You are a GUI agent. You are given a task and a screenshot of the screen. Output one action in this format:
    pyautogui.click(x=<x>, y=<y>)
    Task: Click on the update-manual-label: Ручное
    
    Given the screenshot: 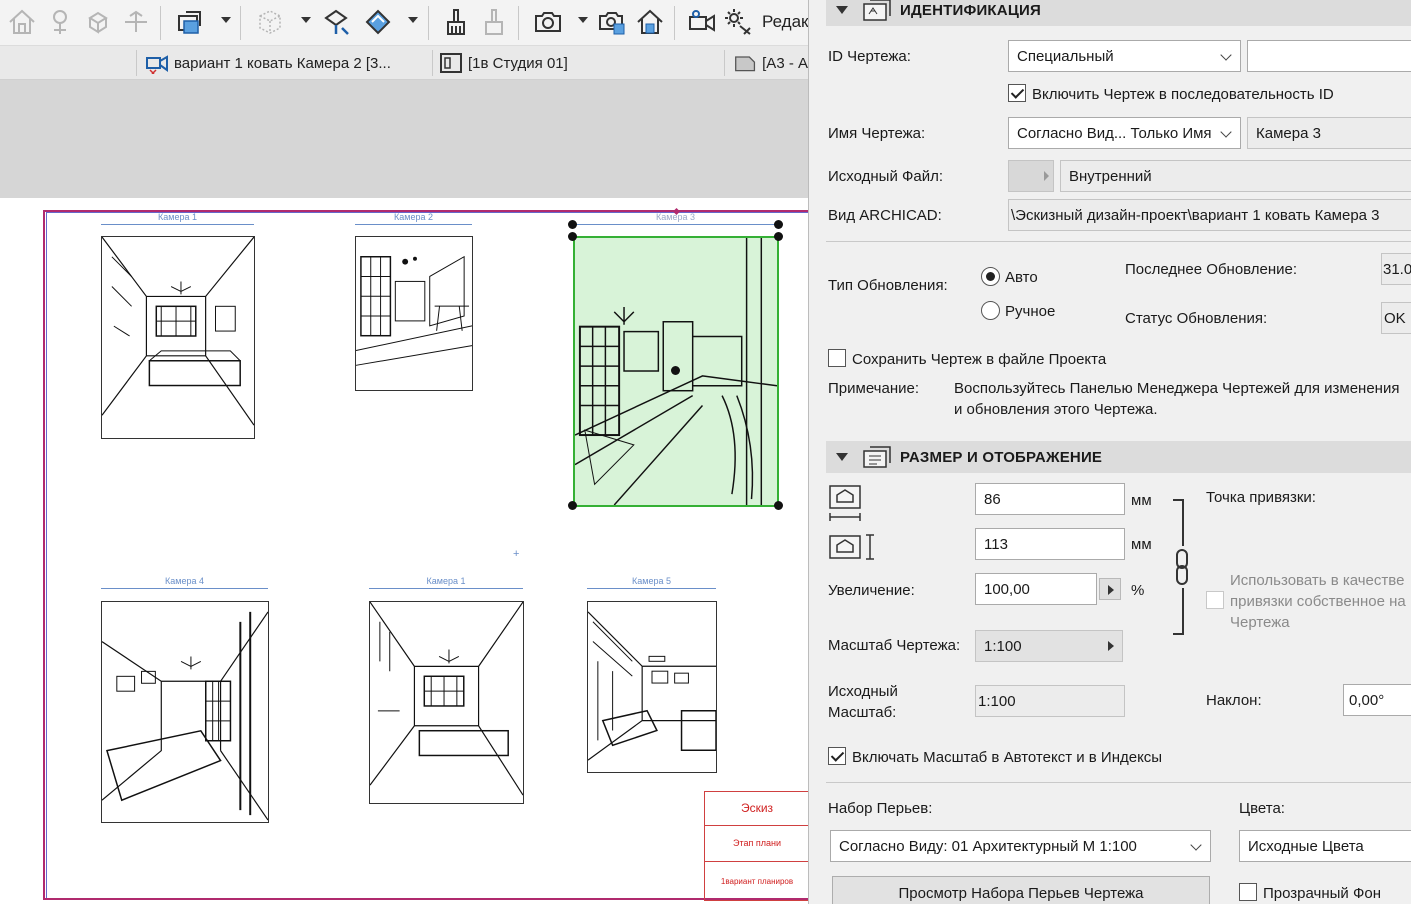 What is the action you would take?
    pyautogui.click(x=1030, y=311)
    